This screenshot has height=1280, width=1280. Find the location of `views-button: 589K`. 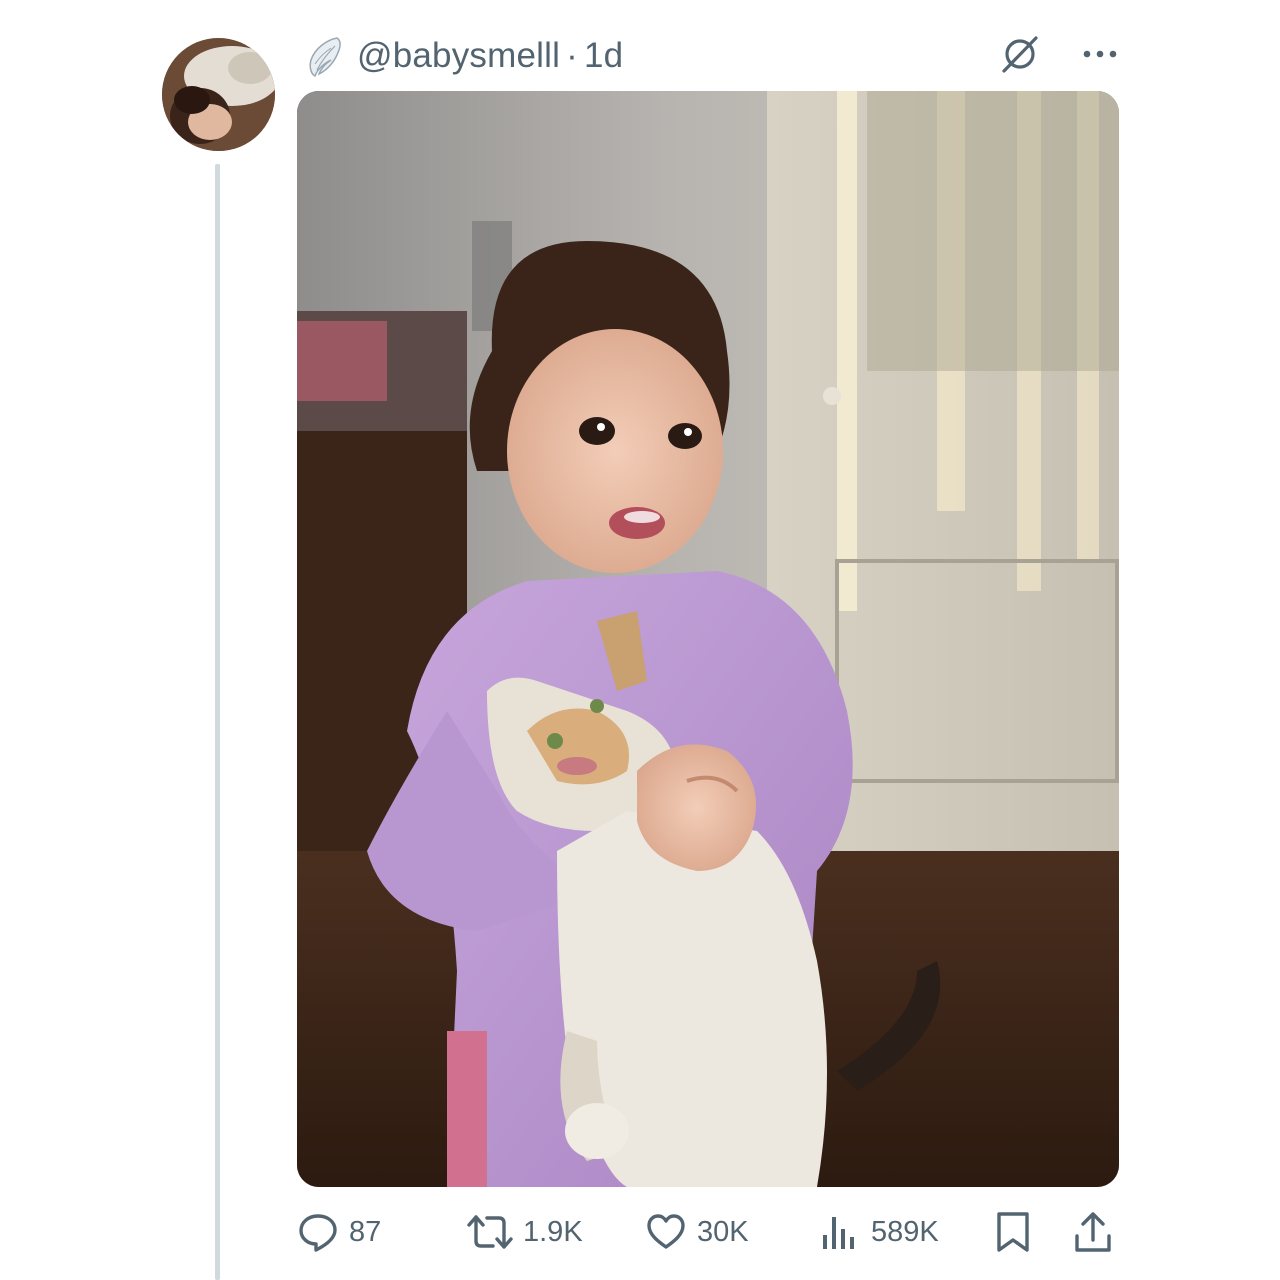

views-button: 589K is located at coordinates (879, 1232).